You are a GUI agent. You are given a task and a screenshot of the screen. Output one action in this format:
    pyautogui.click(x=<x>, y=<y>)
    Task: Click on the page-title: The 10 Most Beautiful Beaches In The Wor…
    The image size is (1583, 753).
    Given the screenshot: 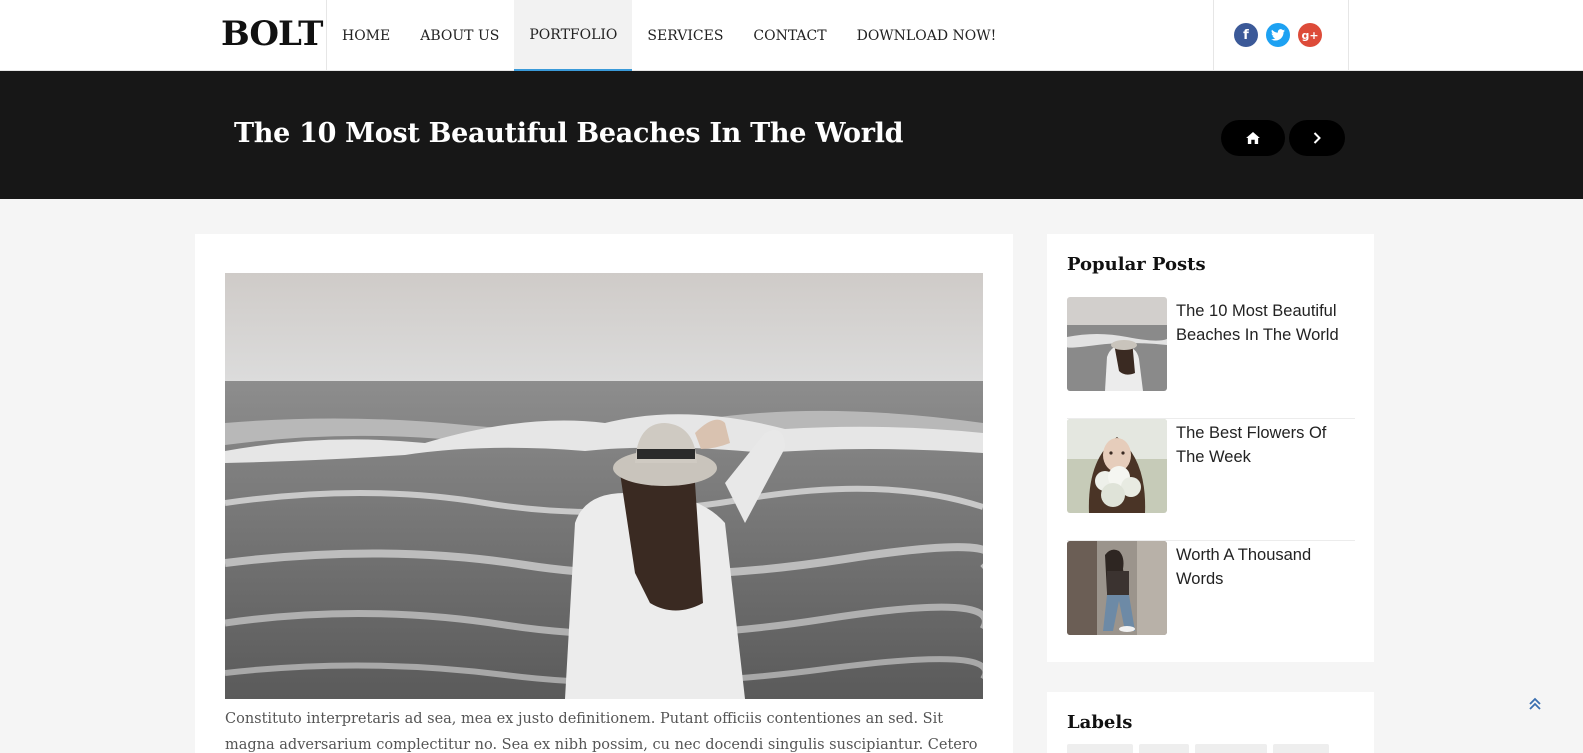 What is the action you would take?
    pyautogui.click(x=569, y=133)
    